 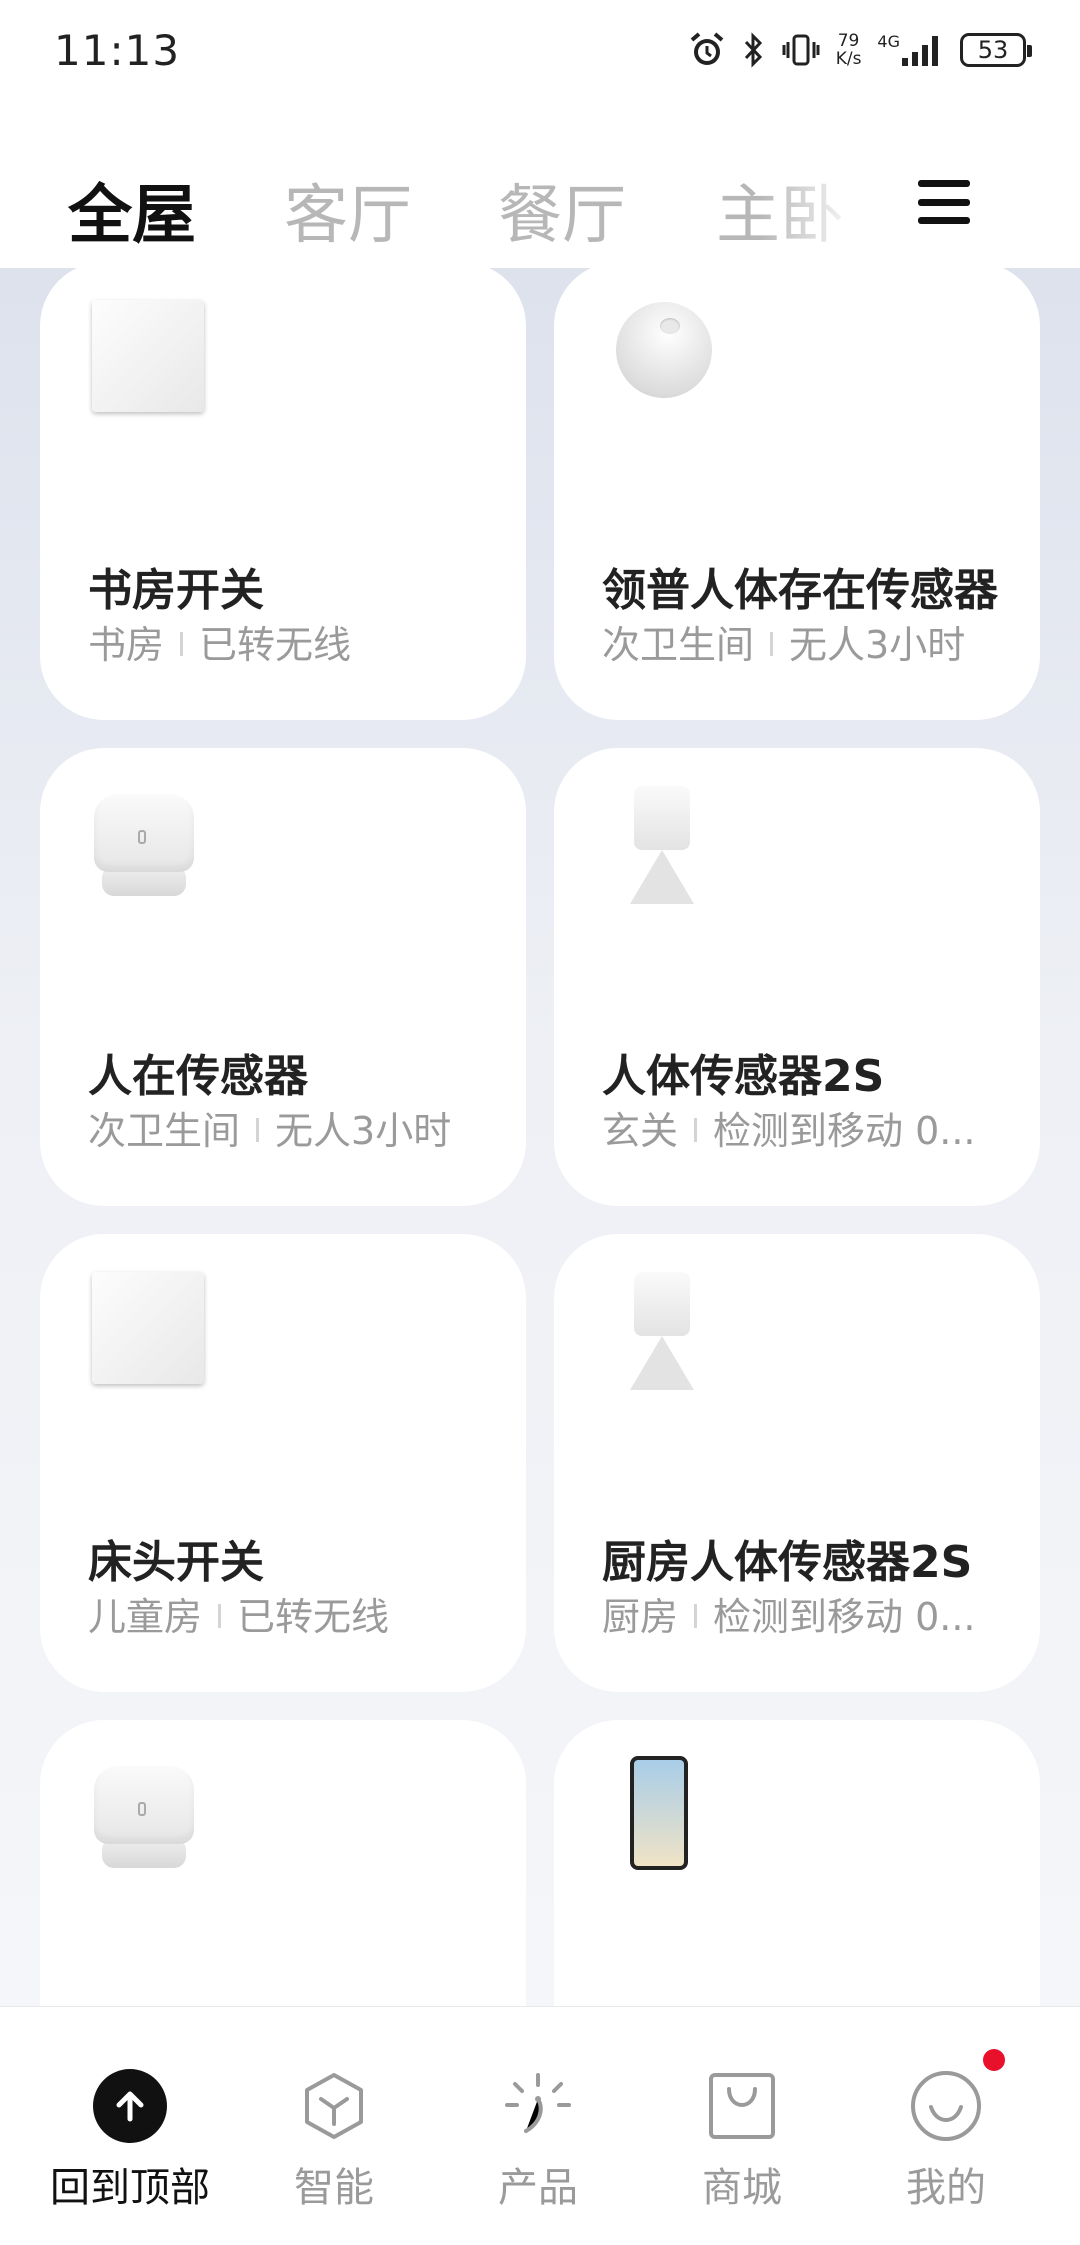 What do you see at coordinates (742, 2188) in the screenshot?
I see `nav-label: 商城` at bounding box center [742, 2188].